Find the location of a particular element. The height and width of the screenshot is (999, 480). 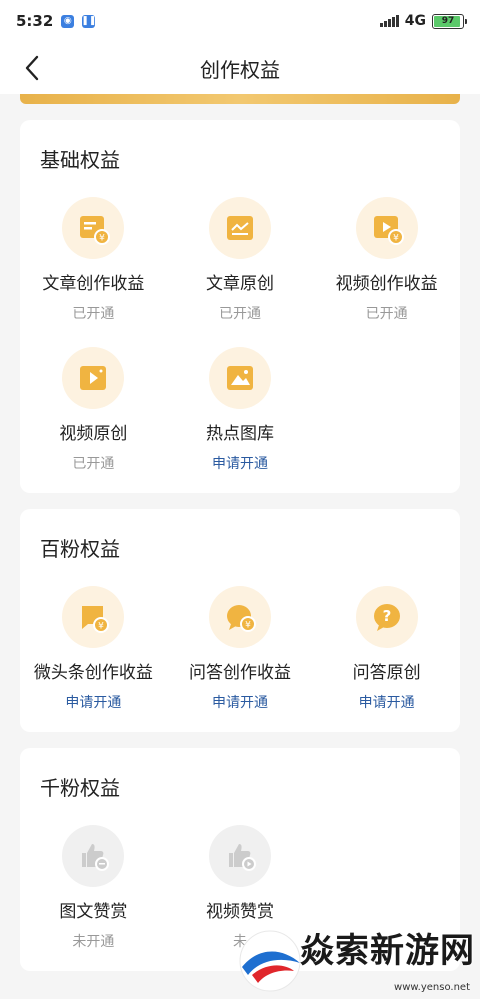

status-time: 5:32 is located at coordinates (35, 21).